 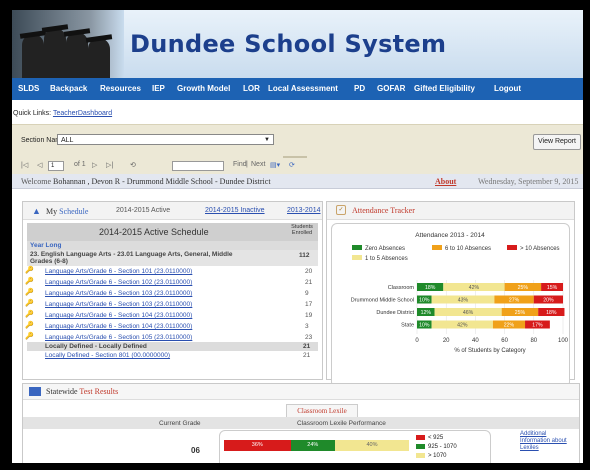 I want to click on find-link: Find, so click(x=240, y=164).